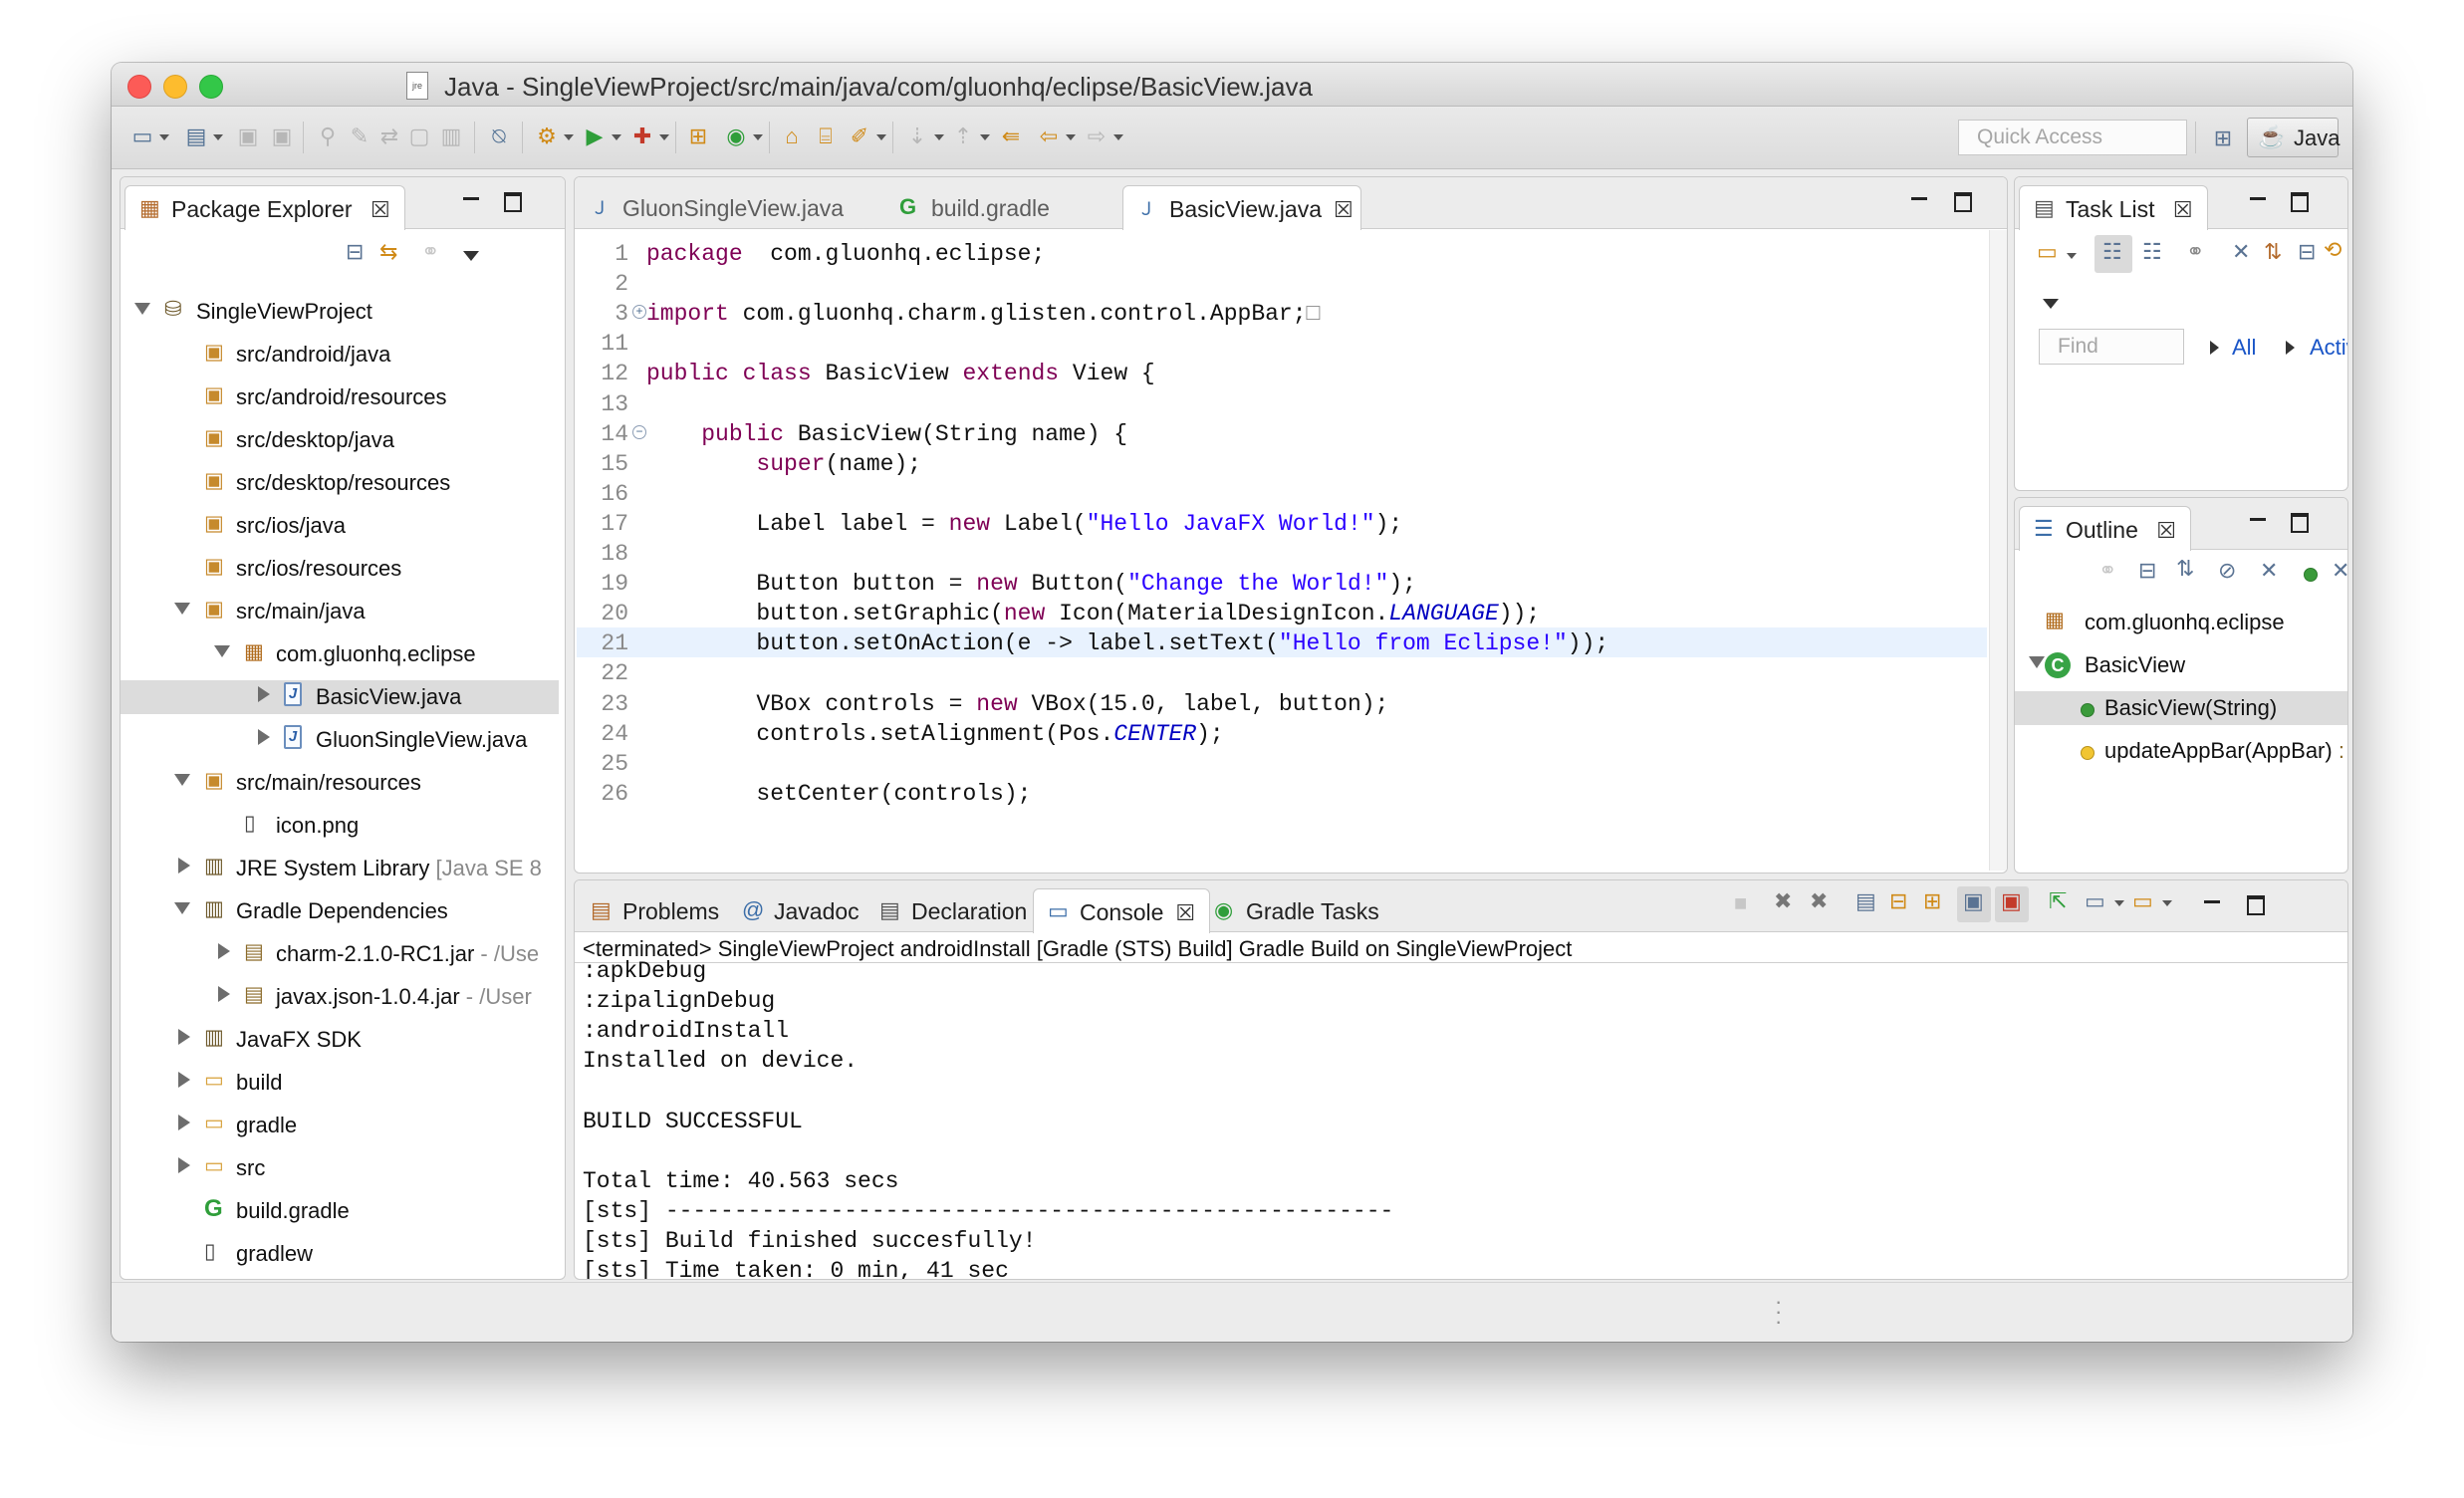 This screenshot has width=2464, height=1498. What do you see at coordinates (451, 136) in the screenshot?
I see `blocks-icon: ▥` at bounding box center [451, 136].